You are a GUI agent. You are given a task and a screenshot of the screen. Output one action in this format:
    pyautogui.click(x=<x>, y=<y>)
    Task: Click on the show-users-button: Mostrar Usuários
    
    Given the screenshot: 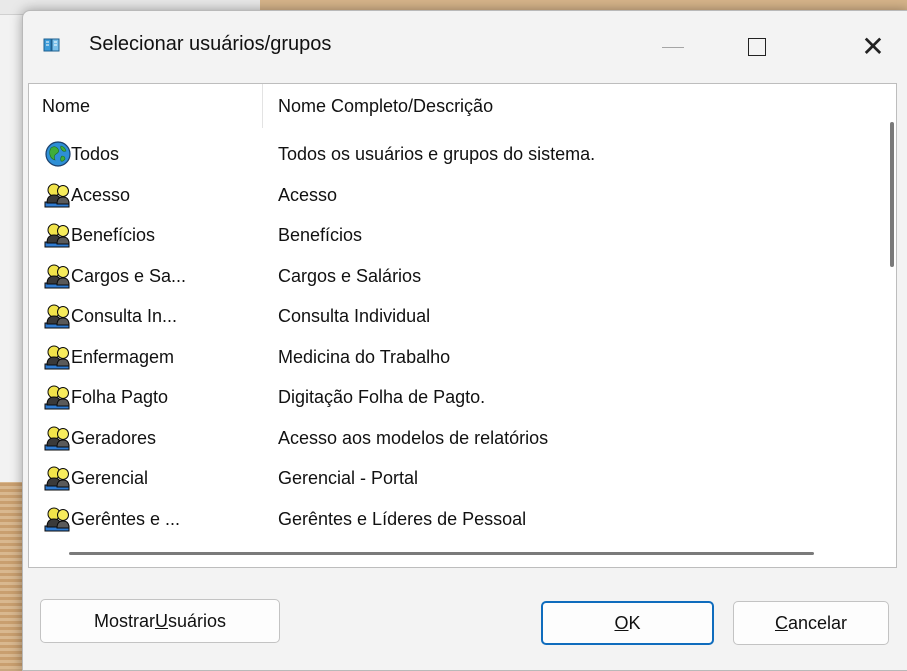 What is the action you would take?
    pyautogui.click(x=160, y=621)
    